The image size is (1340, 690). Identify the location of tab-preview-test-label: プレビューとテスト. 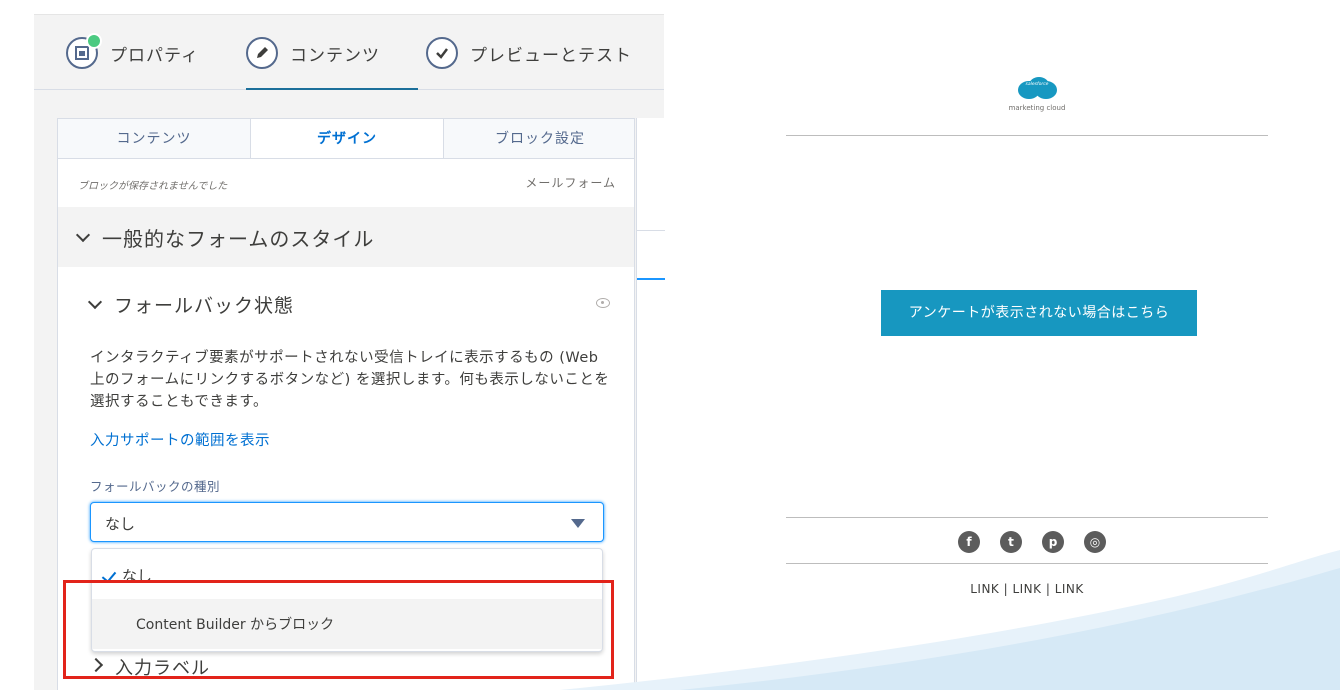
(551, 55).